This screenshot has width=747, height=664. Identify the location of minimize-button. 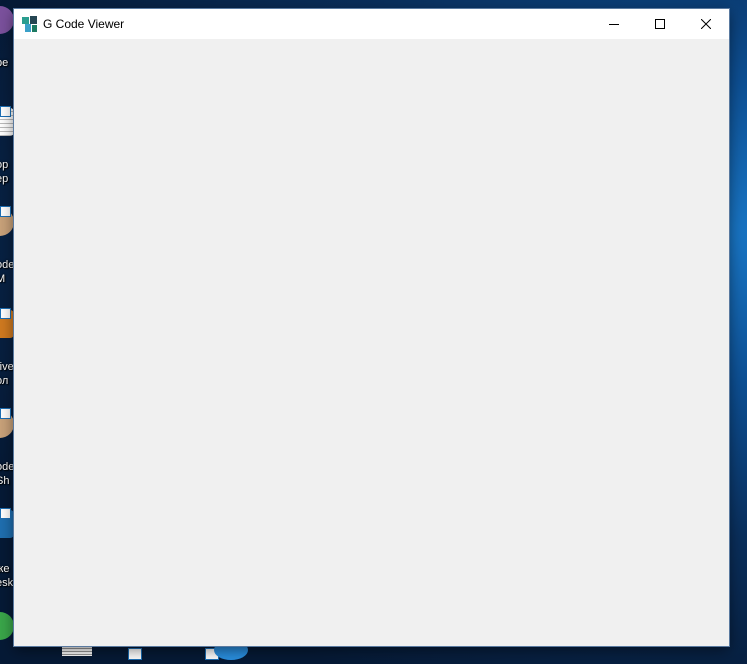
(614, 24).